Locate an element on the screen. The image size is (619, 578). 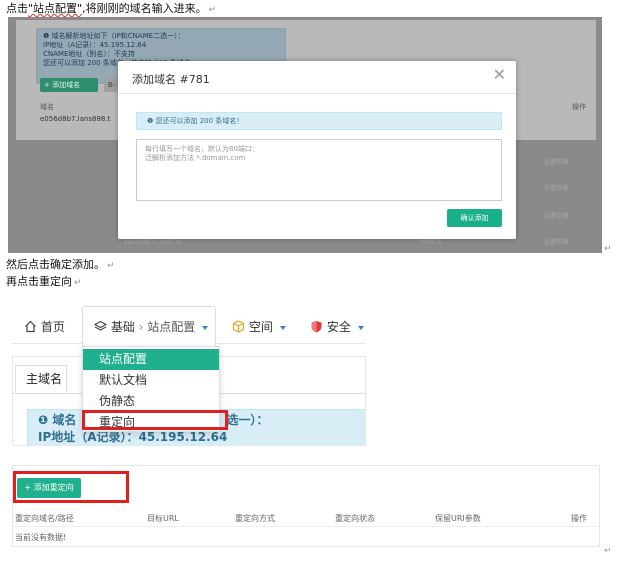
home-icon is located at coordinates (30, 326).